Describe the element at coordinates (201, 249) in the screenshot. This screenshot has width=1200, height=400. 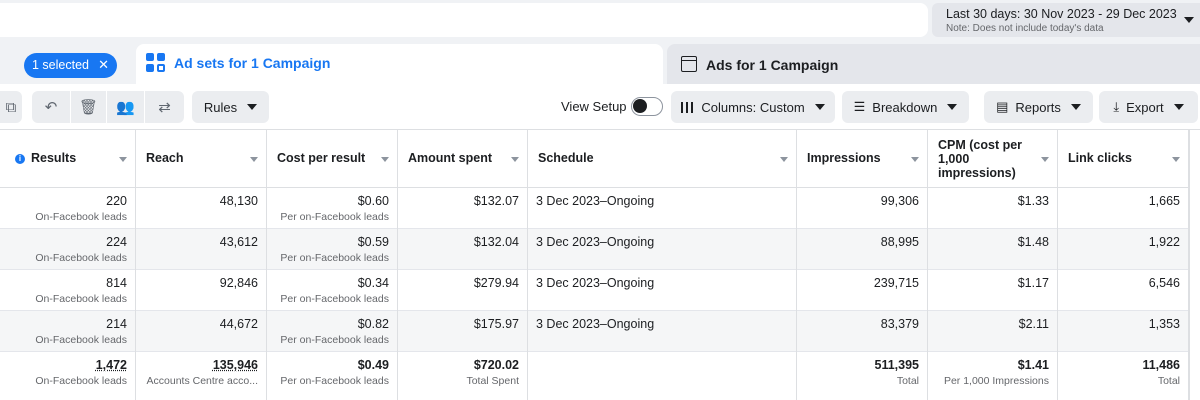
I see `table-cell: 43,612` at that location.